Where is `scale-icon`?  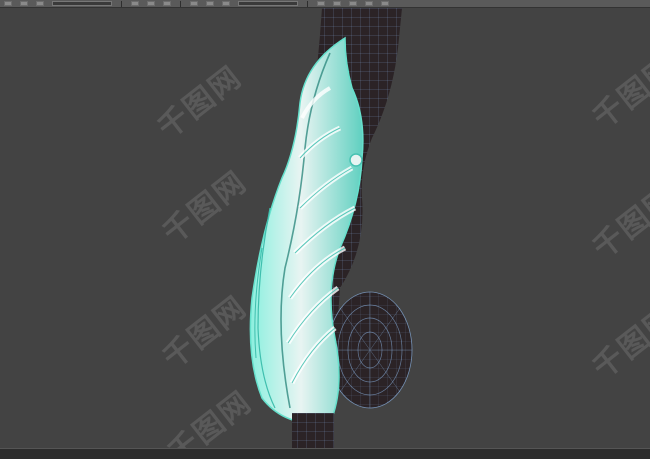 scale-icon is located at coordinates (167, 3).